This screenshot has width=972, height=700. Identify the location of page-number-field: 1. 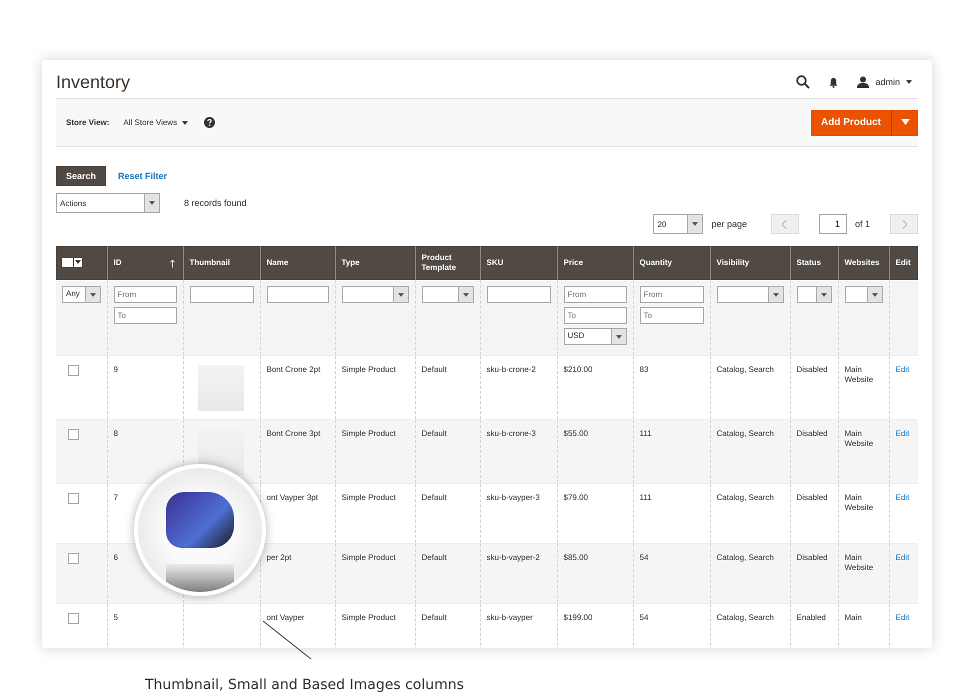
(832, 224).